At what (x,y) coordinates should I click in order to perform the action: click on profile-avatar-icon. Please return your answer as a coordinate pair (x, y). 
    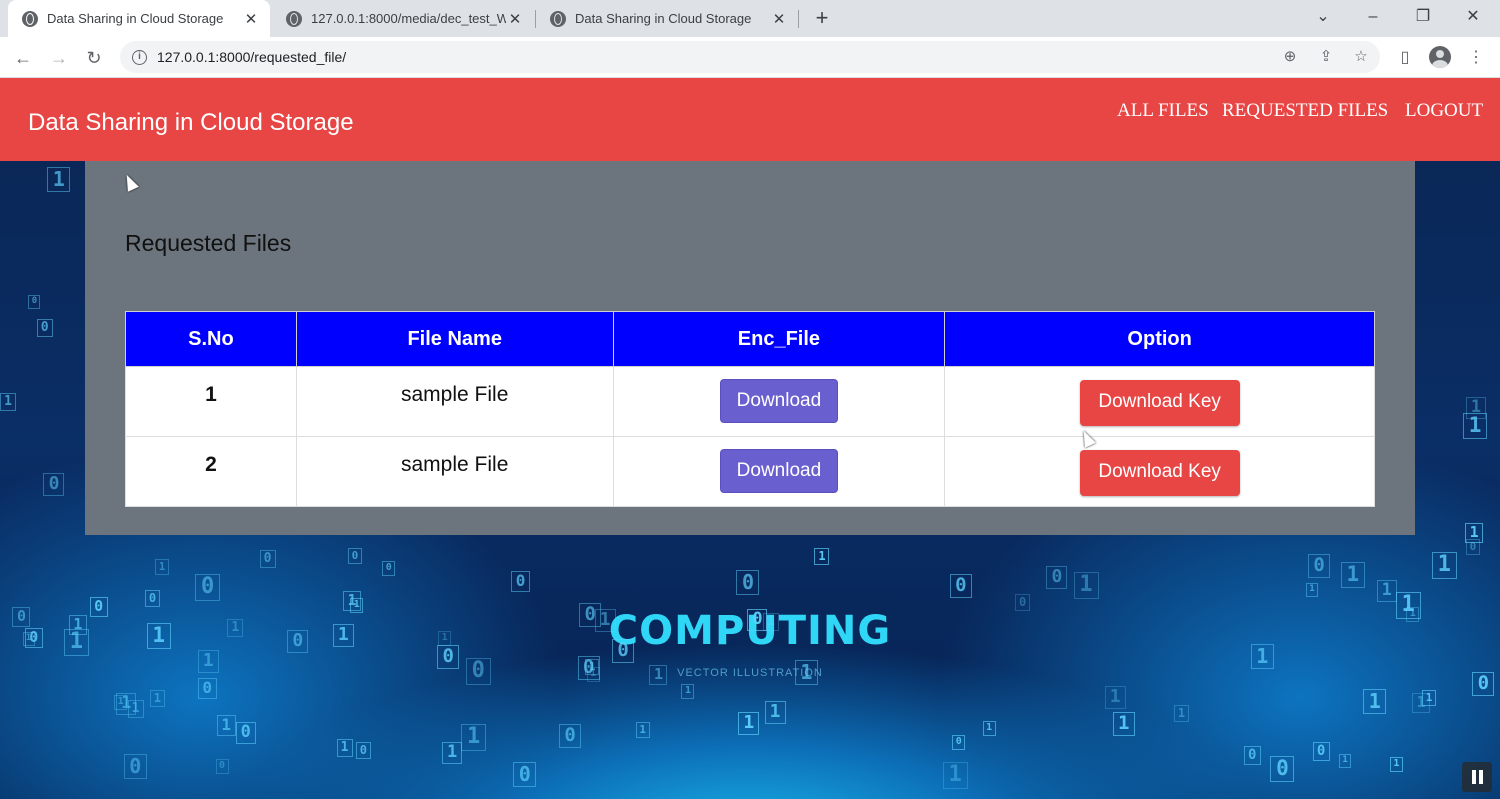
    Looking at the image, I should click on (1440, 57).